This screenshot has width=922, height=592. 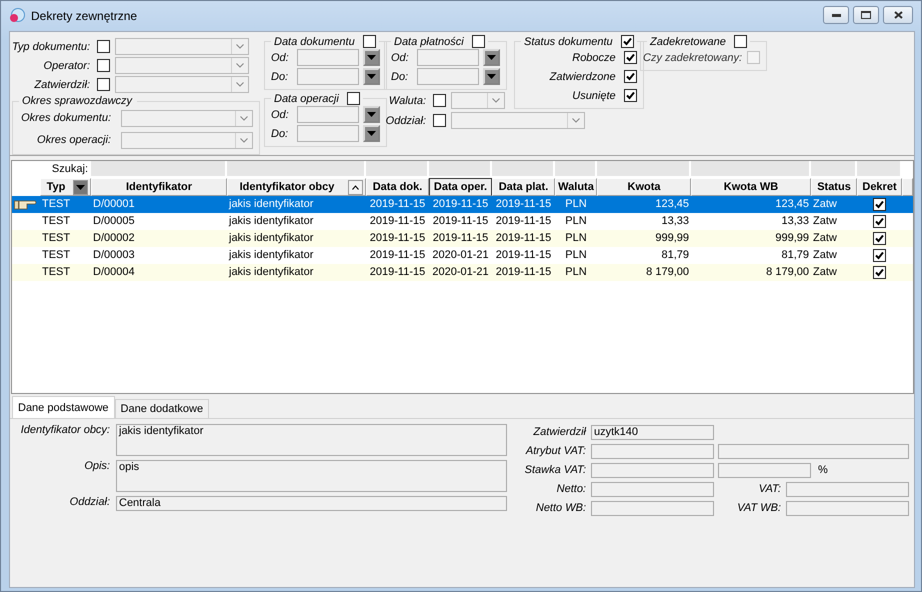 What do you see at coordinates (751, 187) in the screenshot?
I see `column-header: Kwota WB` at bounding box center [751, 187].